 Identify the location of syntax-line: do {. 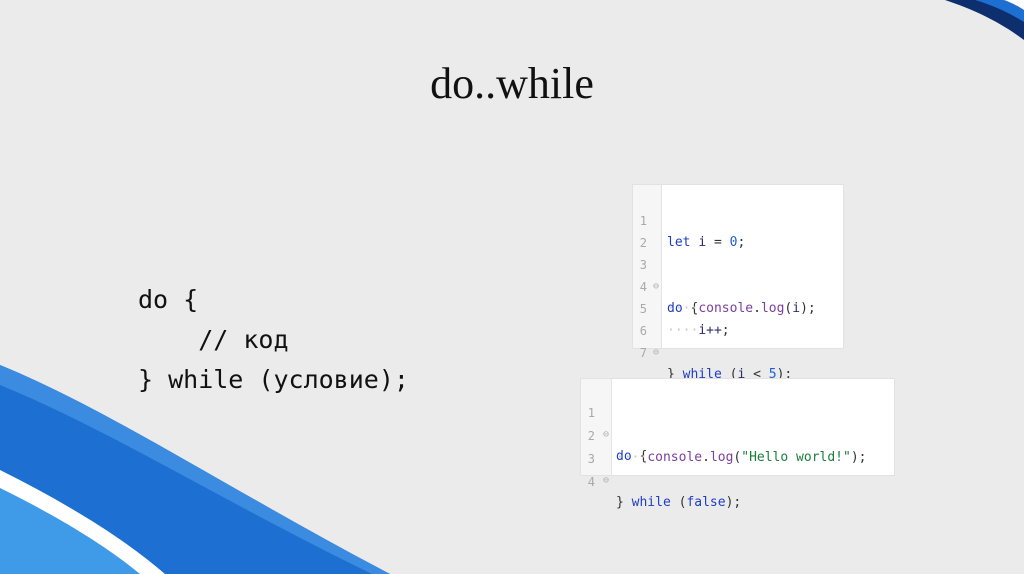
(168, 299).